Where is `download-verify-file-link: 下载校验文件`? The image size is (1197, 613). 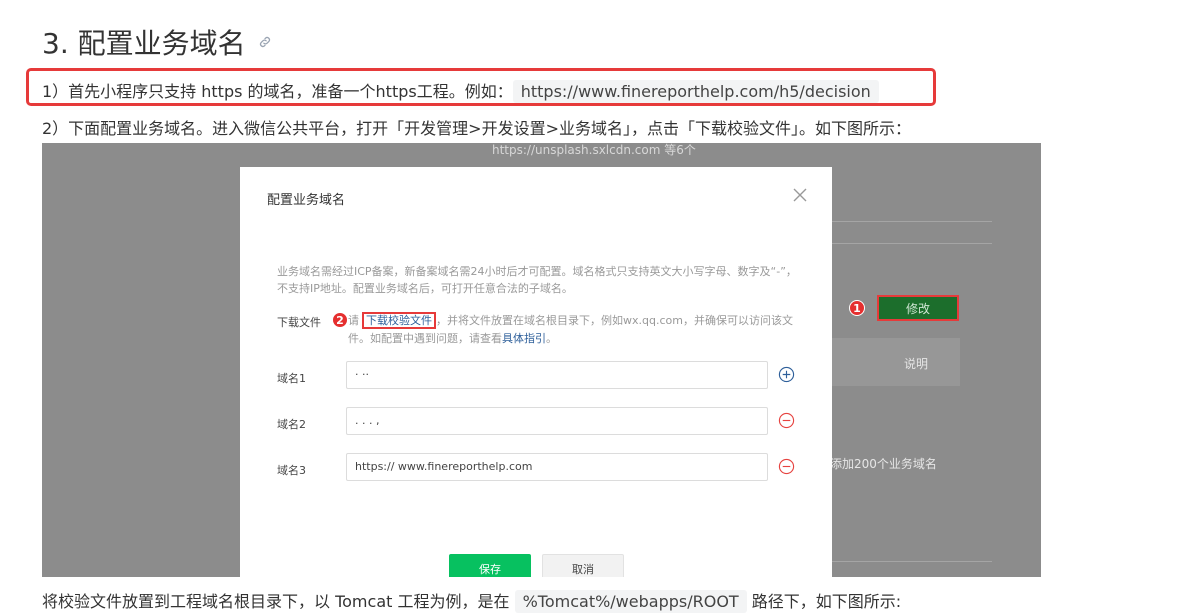
download-verify-file-link: 下载校验文件 is located at coordinates (399, 320).